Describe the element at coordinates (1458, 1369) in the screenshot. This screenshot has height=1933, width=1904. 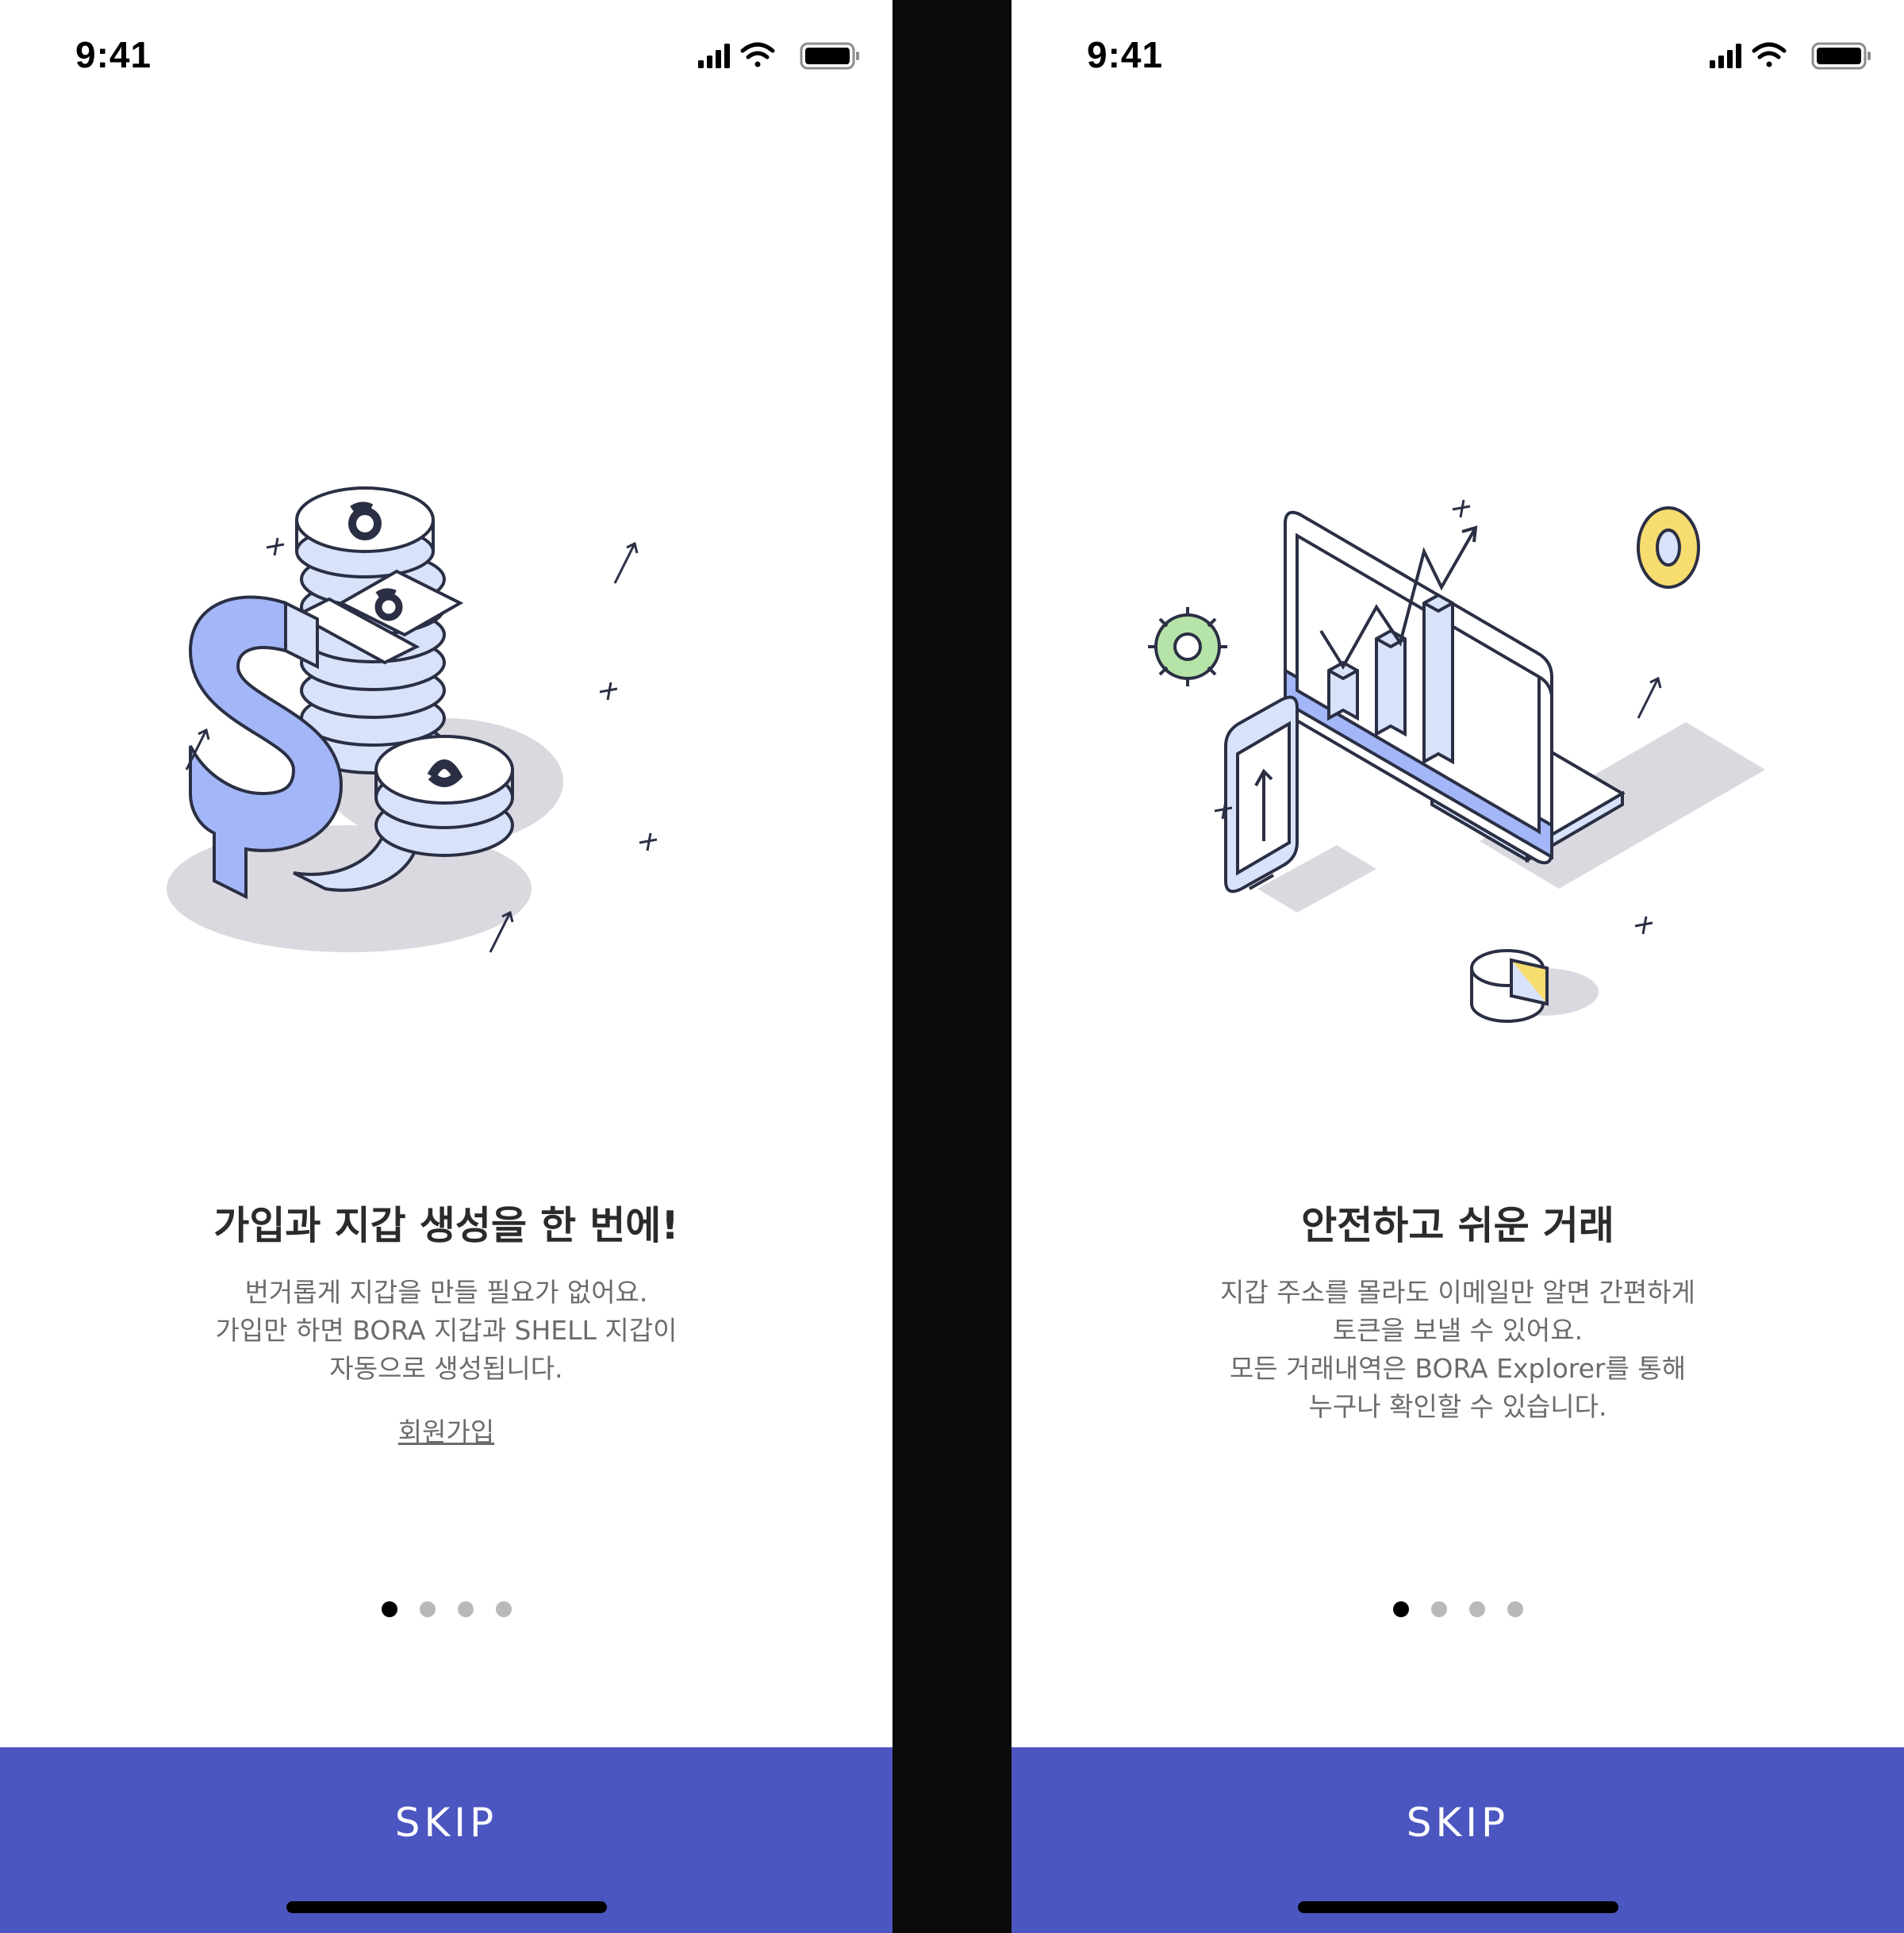
I see `description-line: 모든 거래내역은 BORA Explorer를 통해` at that location.